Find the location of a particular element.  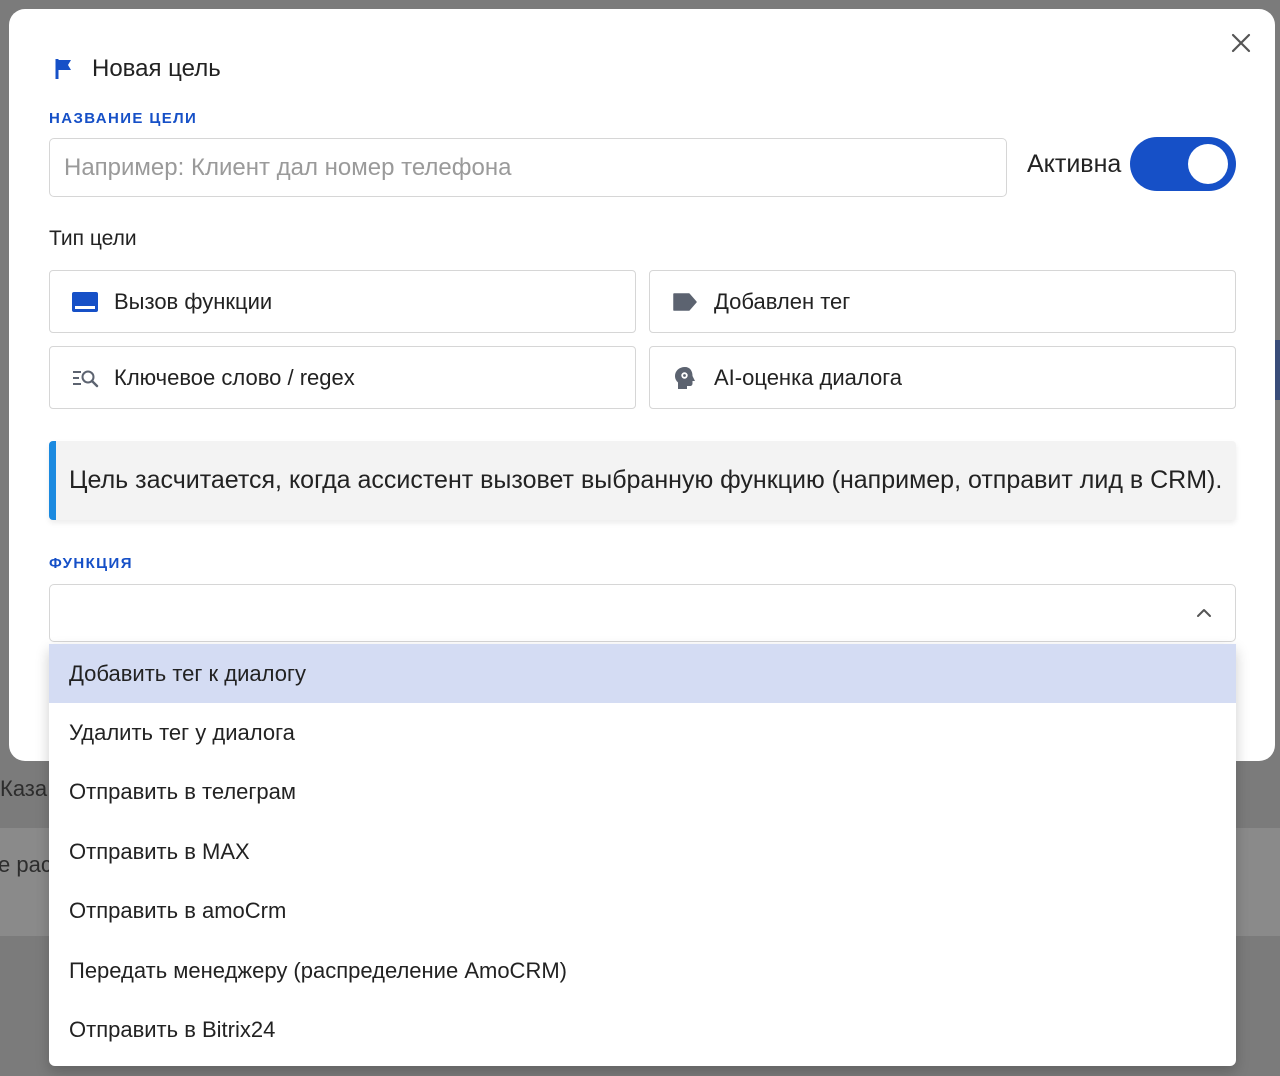

keyword-search-icon is located at coordinates (85, 378).